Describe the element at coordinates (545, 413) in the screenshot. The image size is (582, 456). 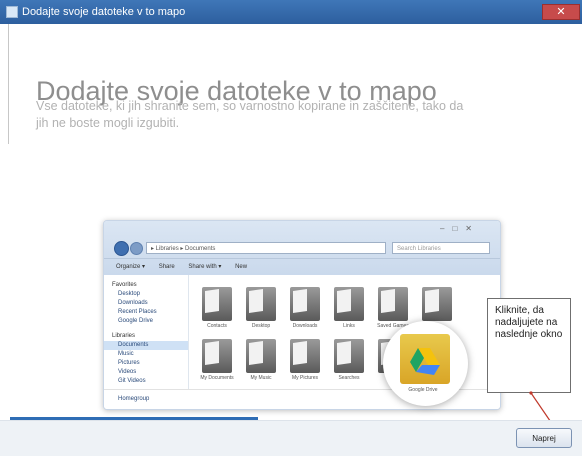
I see `callout-arrow-icon` at that location.